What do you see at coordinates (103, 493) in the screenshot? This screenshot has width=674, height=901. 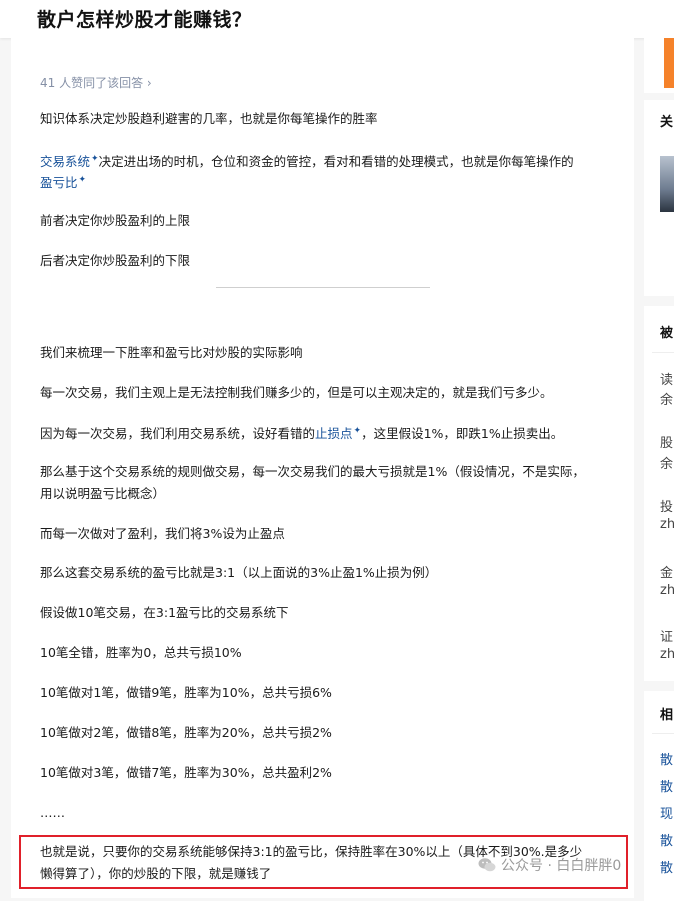 I see `paragraph-continued: 用以说明盈亏比概念）` at bounding box center [103, 493].